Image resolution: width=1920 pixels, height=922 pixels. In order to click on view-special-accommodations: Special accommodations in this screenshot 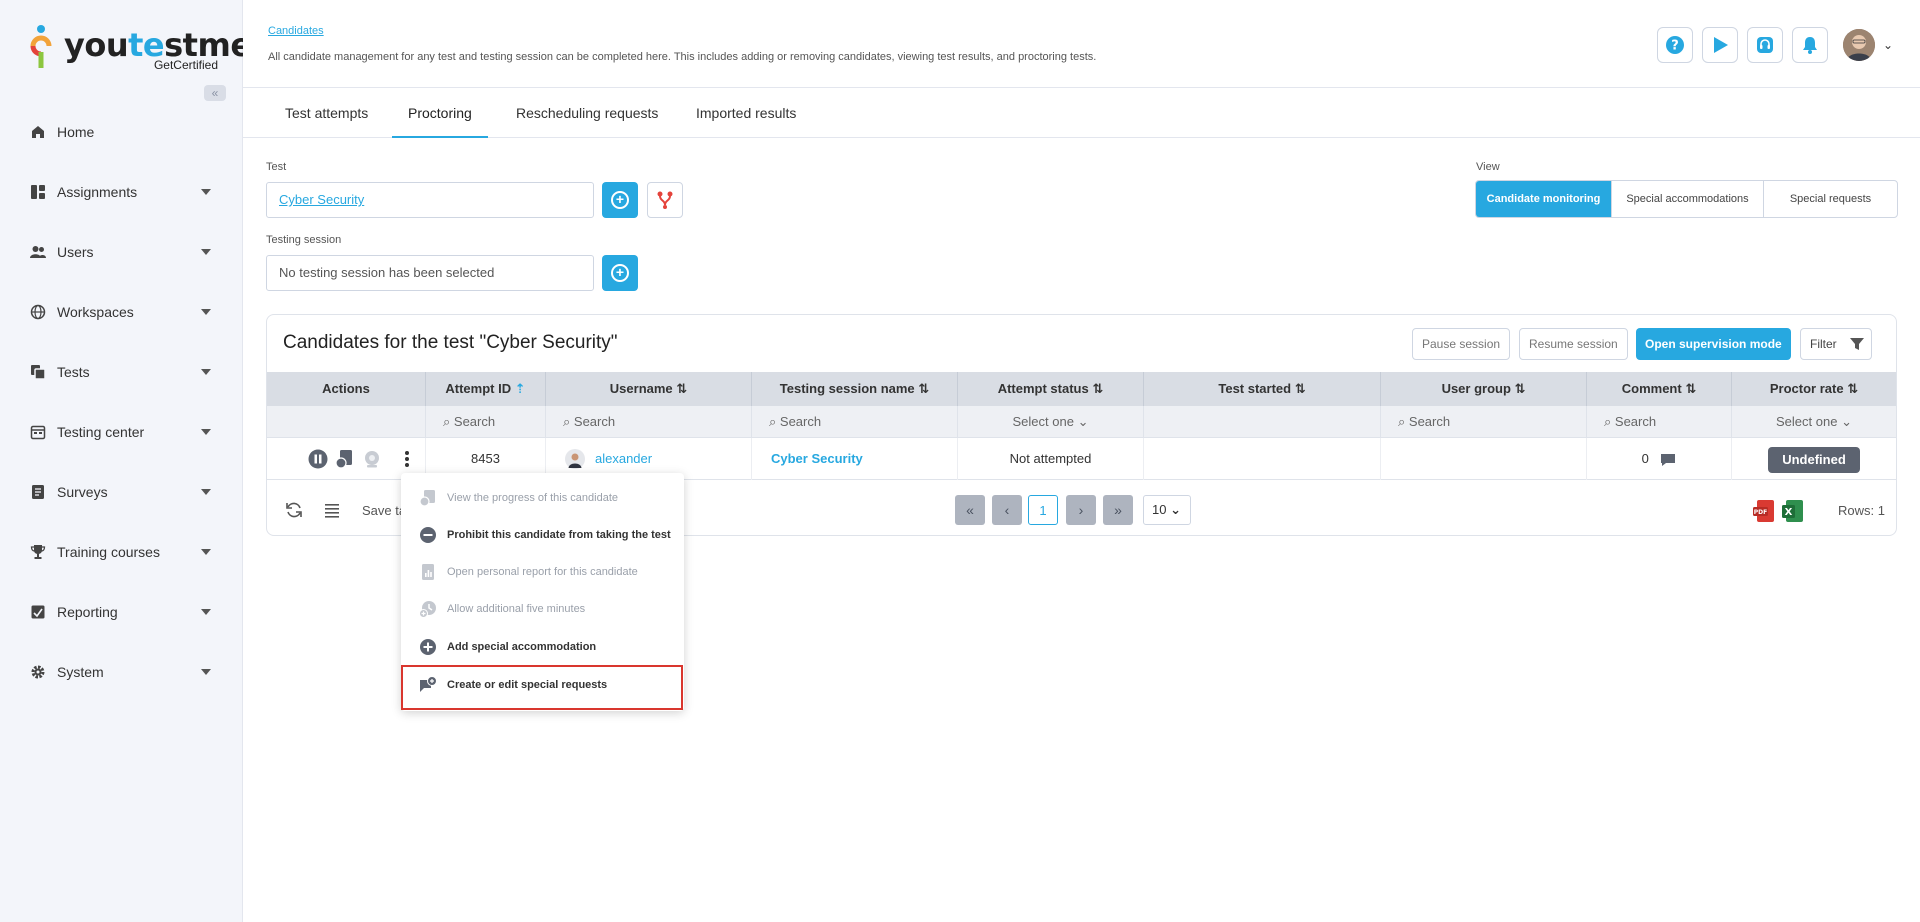, I will do `click(1687, 199)`.